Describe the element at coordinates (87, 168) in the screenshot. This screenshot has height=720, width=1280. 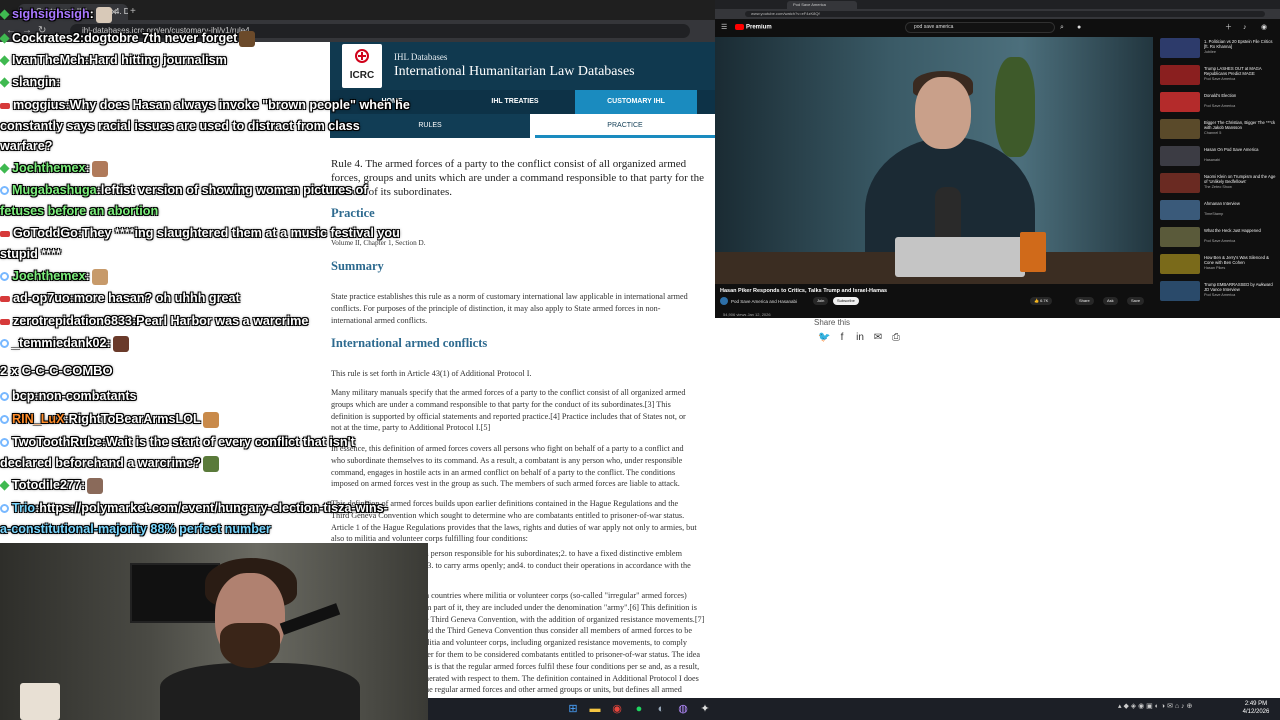
I see `chat-text: :` at that location.